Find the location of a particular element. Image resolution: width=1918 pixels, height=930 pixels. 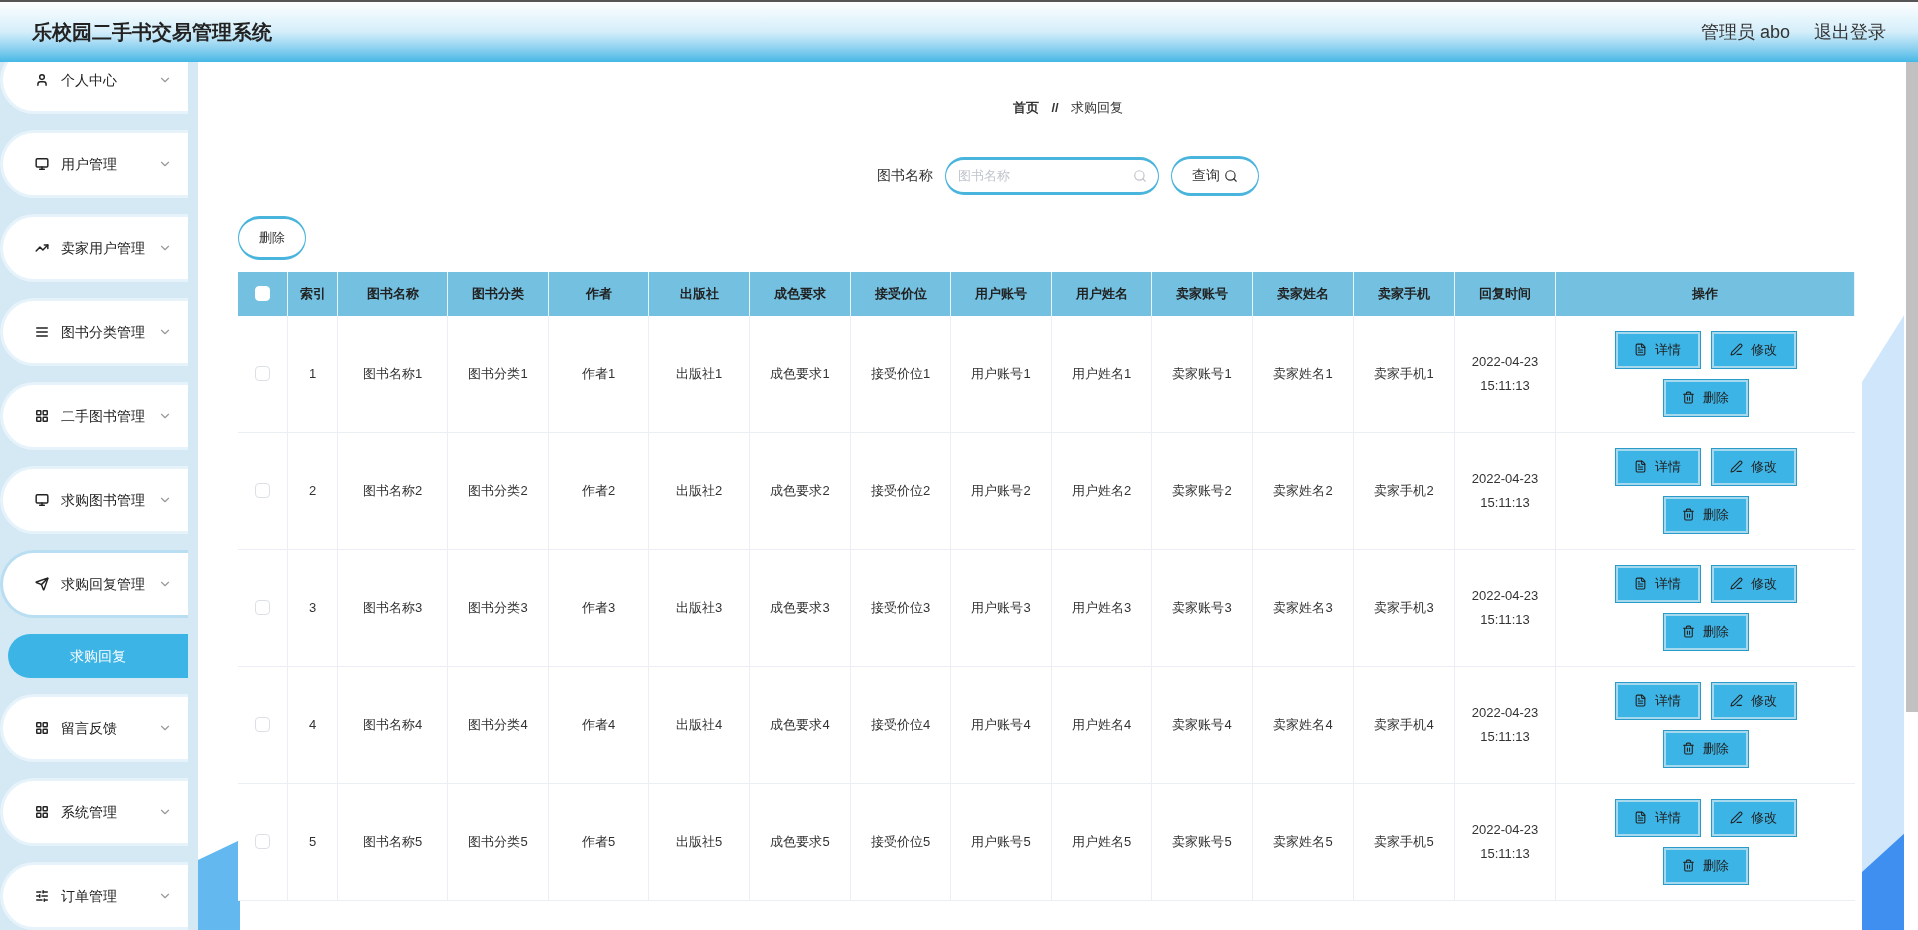

table-cell-text: 用户姓名5 is located at coordinates (1101, 841).